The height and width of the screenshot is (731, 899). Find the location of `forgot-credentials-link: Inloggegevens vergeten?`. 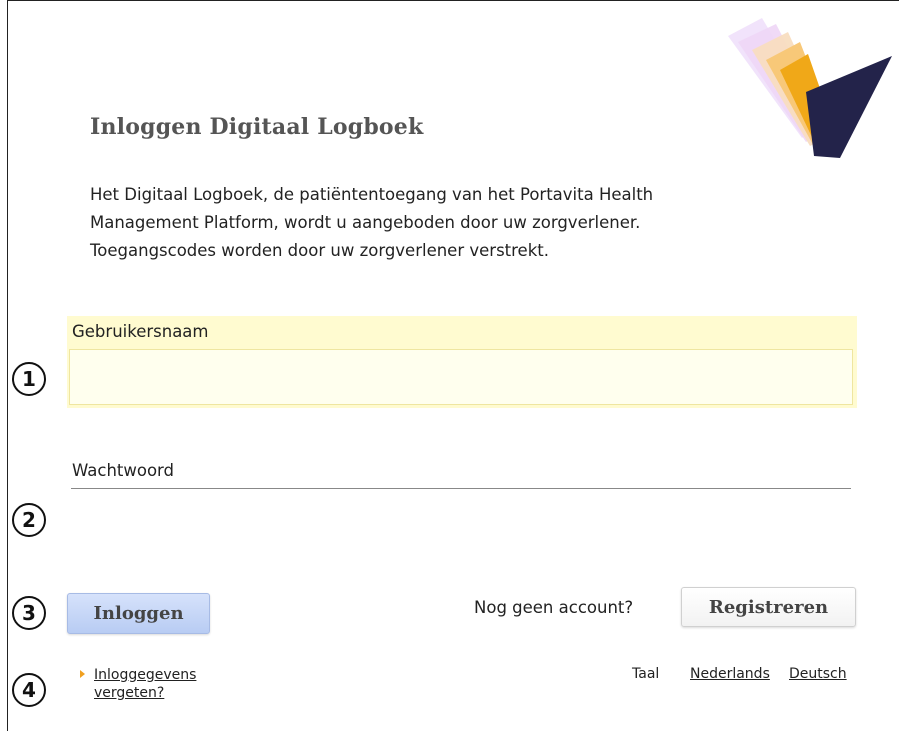

forgot-credentials-link: Inloggegevens vergeten? is located at coordinates (164, 684).